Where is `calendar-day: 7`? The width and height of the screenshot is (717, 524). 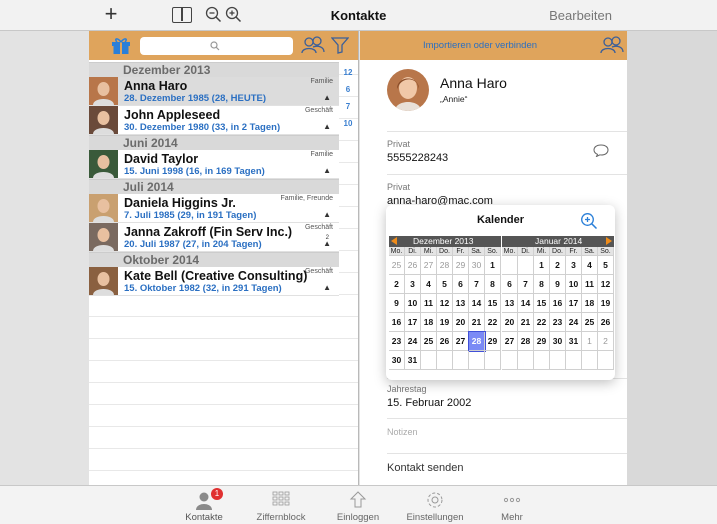 calendar-day: 7 is located at coordinates (477, 284).